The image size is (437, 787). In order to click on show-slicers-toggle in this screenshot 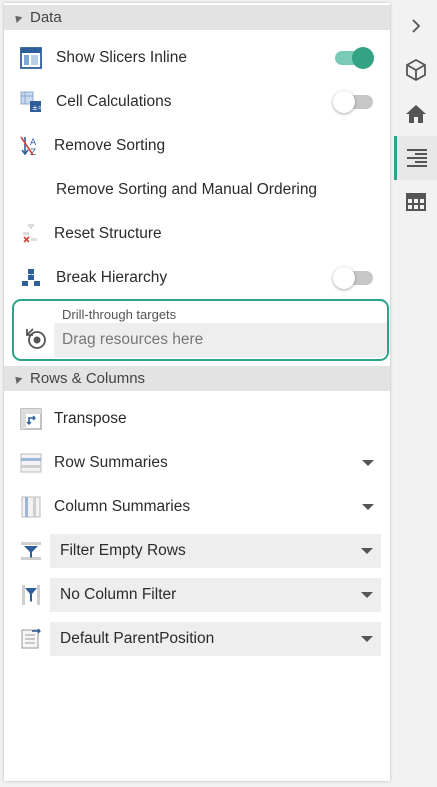, I will do `click(354, 58)`.